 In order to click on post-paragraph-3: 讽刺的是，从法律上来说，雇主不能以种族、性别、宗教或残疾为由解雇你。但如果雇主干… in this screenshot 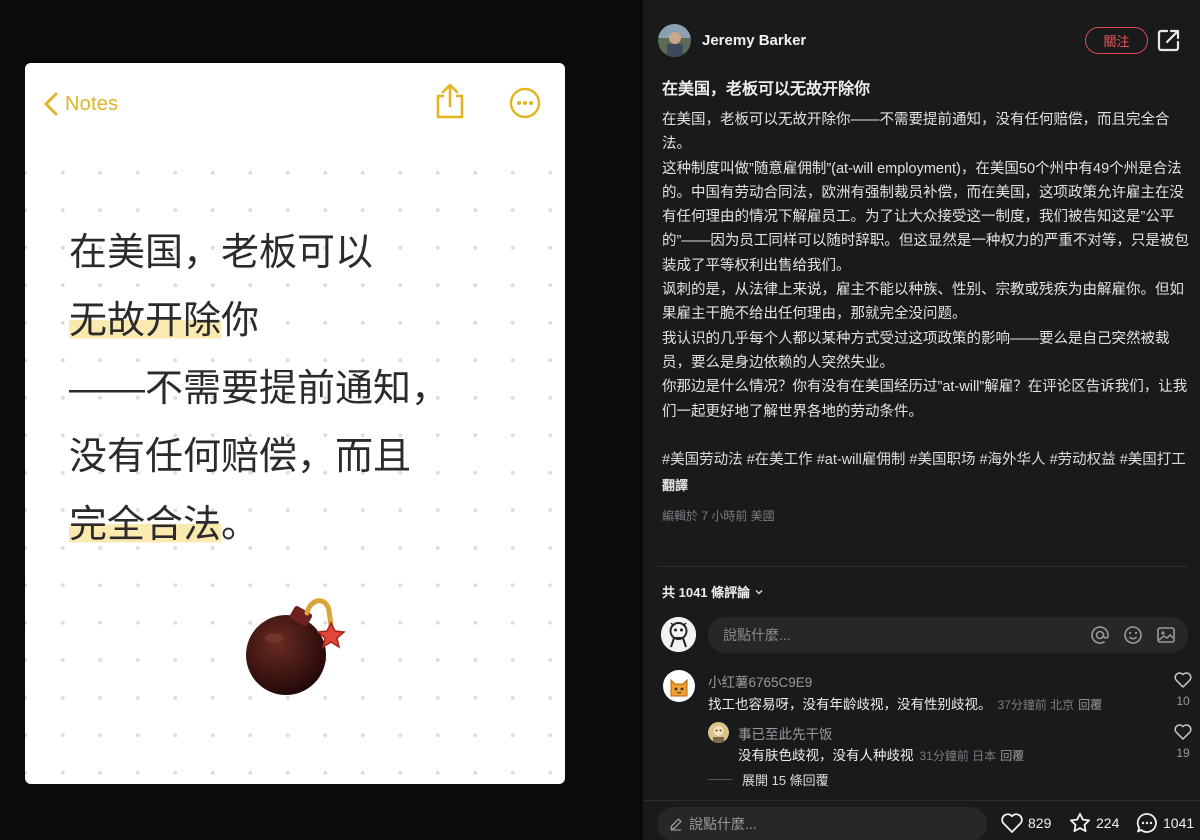, I will do `click(923, 302)`.